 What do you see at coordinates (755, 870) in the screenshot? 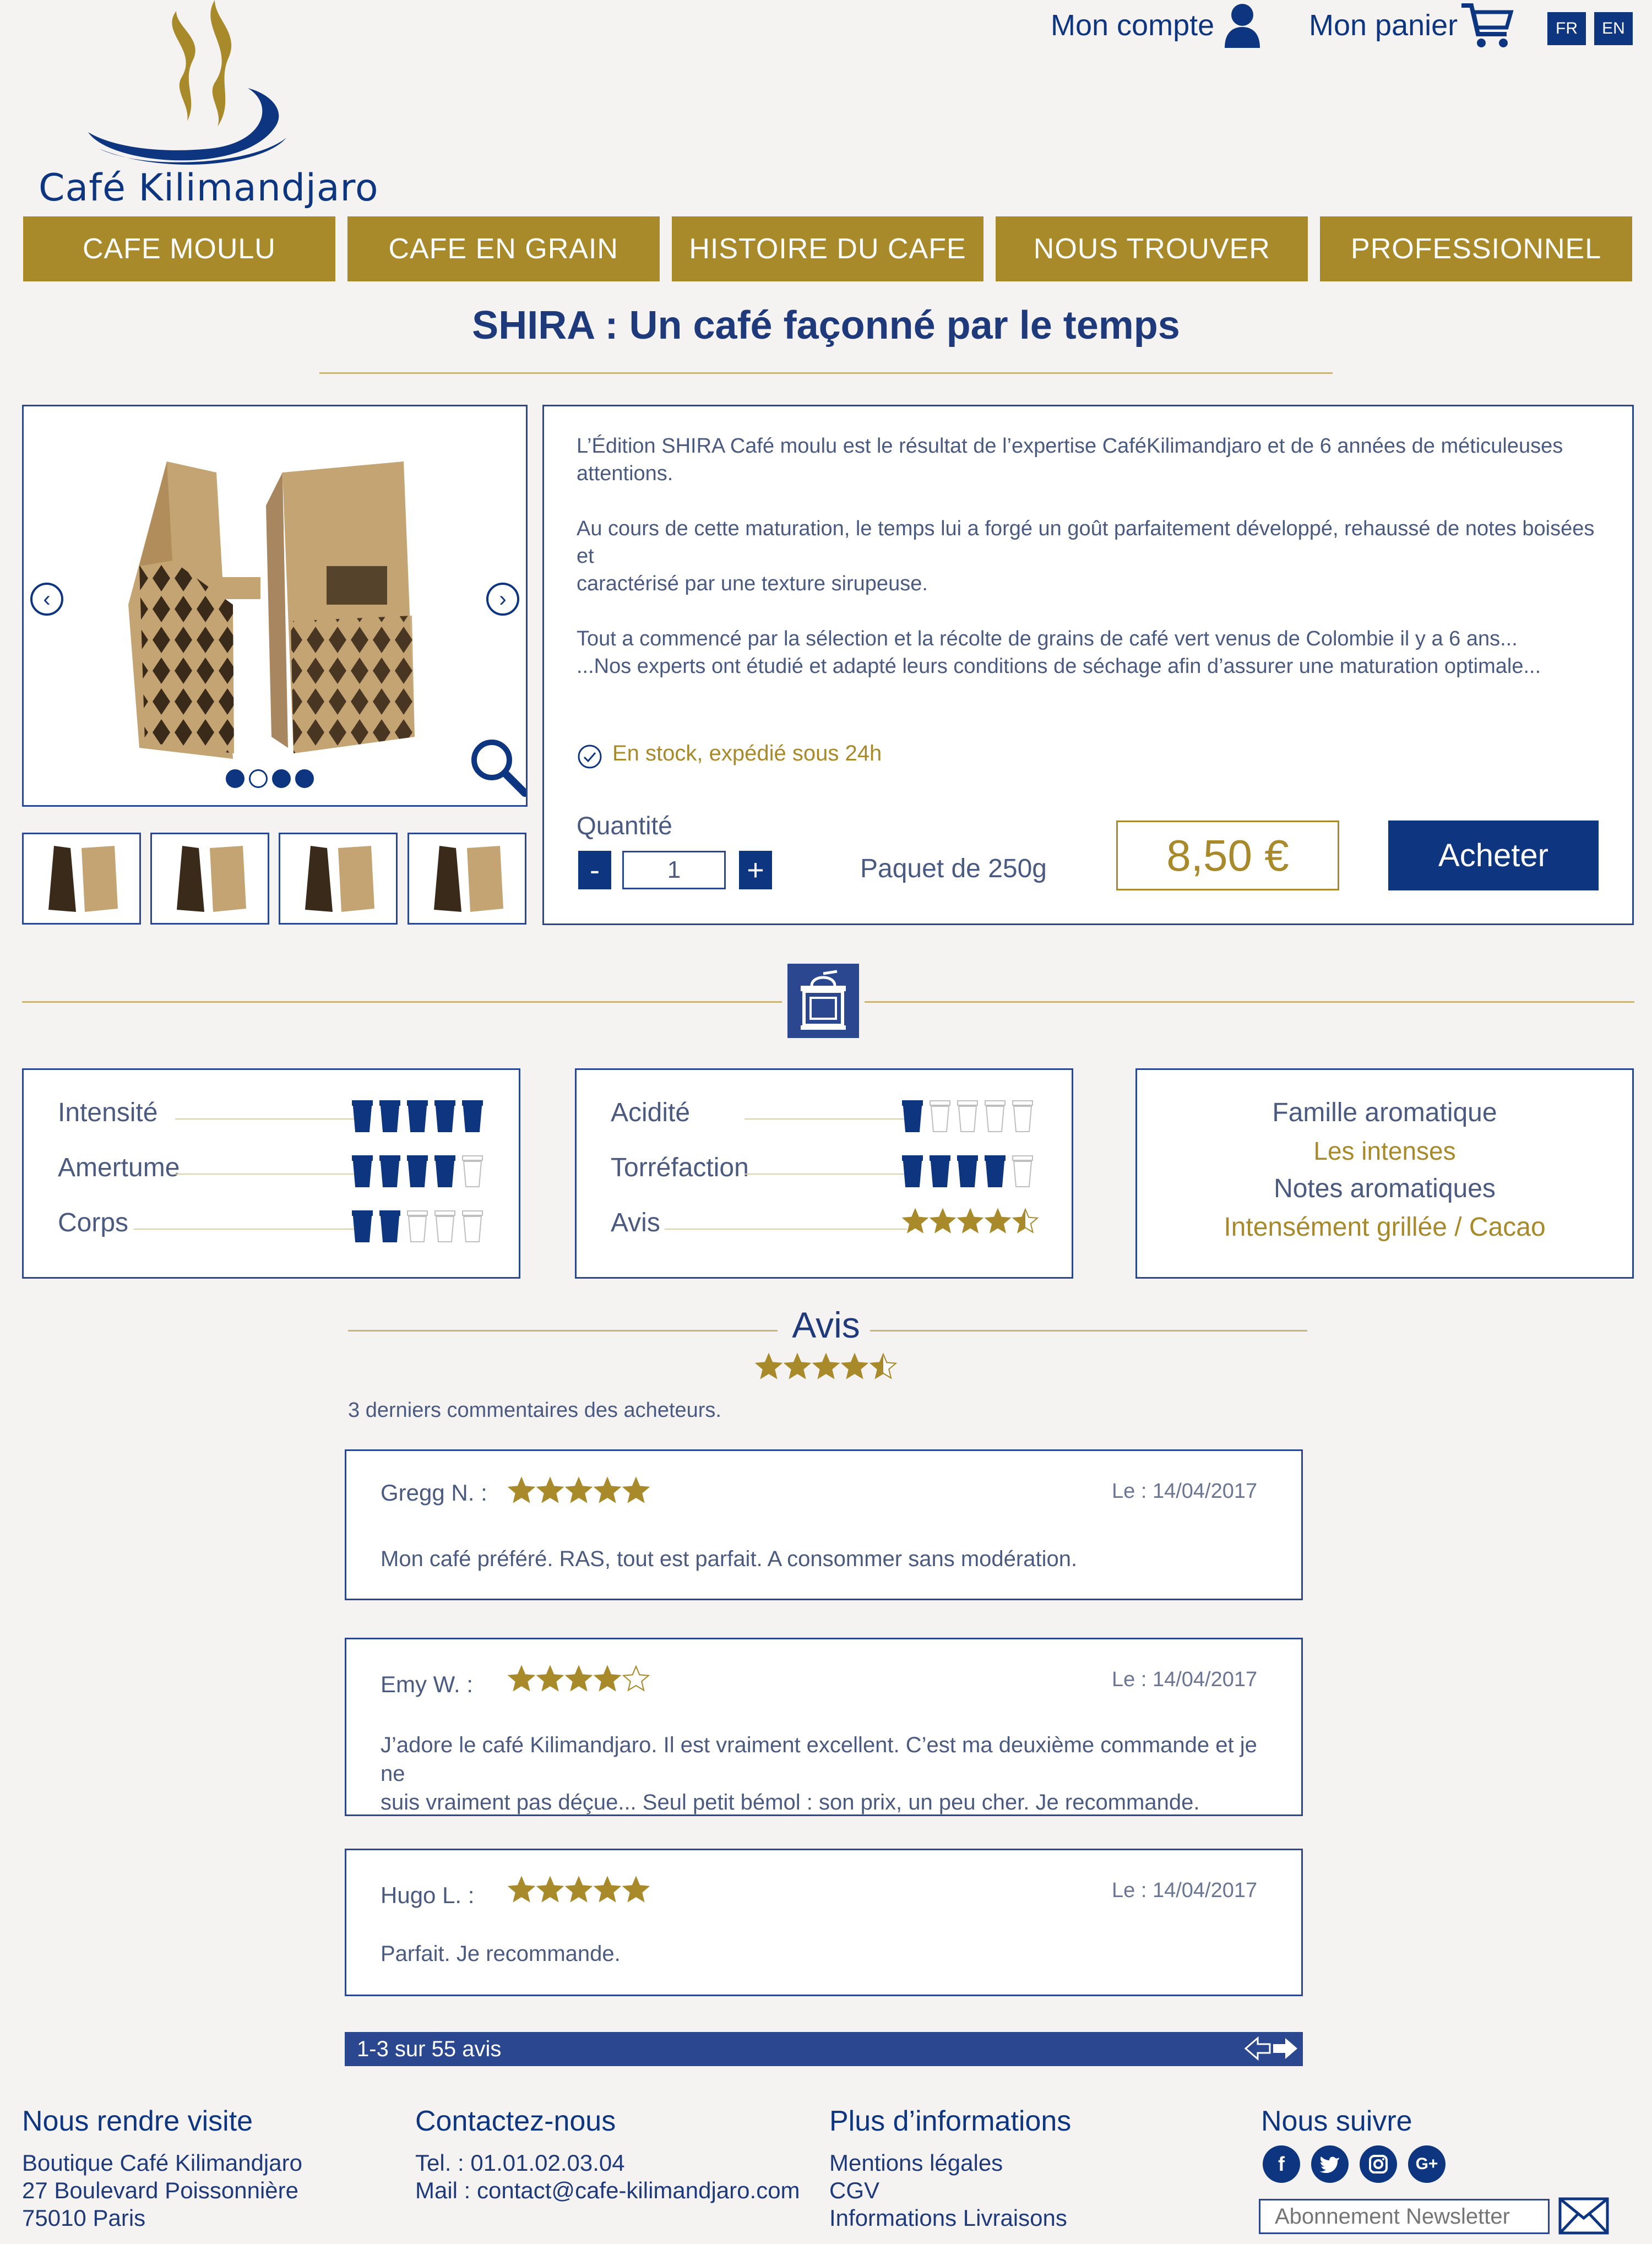
I see `quantity-increase-button: +` at bounding box center [755, 870].